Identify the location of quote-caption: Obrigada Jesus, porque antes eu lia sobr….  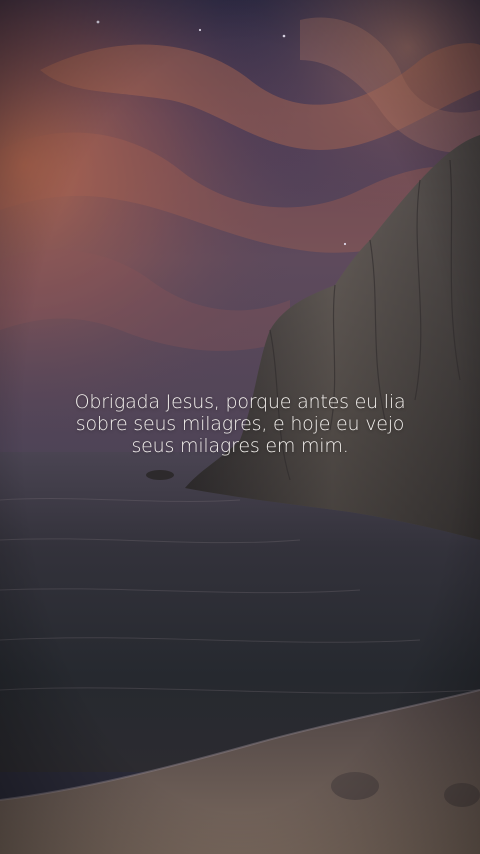
(240, 424).